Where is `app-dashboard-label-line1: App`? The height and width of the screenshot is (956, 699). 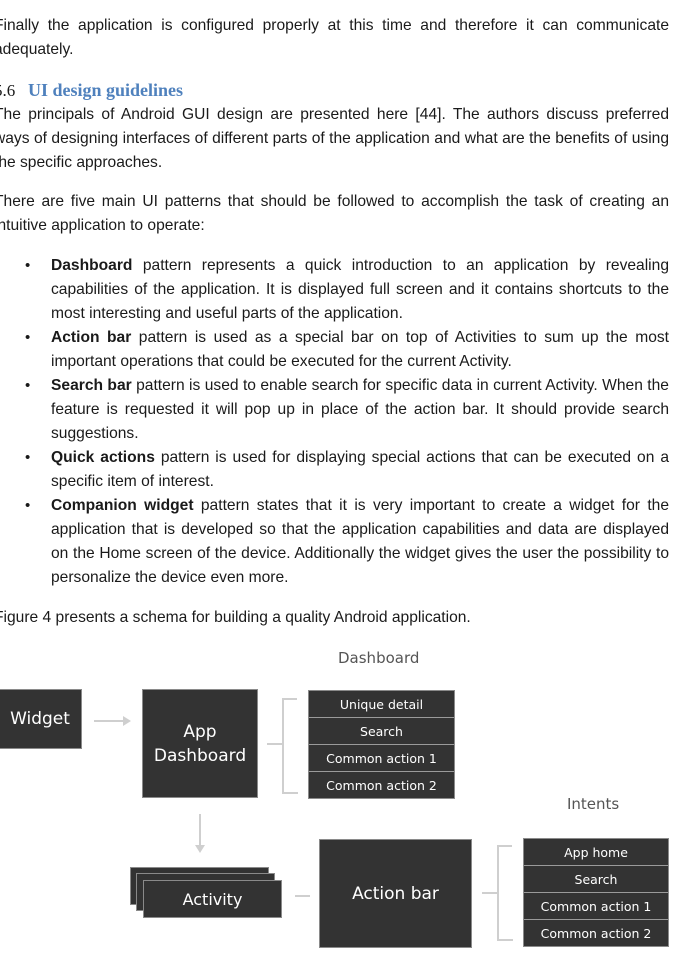
app-dashboard-label-line1: App is located at coordinates (200, 731).